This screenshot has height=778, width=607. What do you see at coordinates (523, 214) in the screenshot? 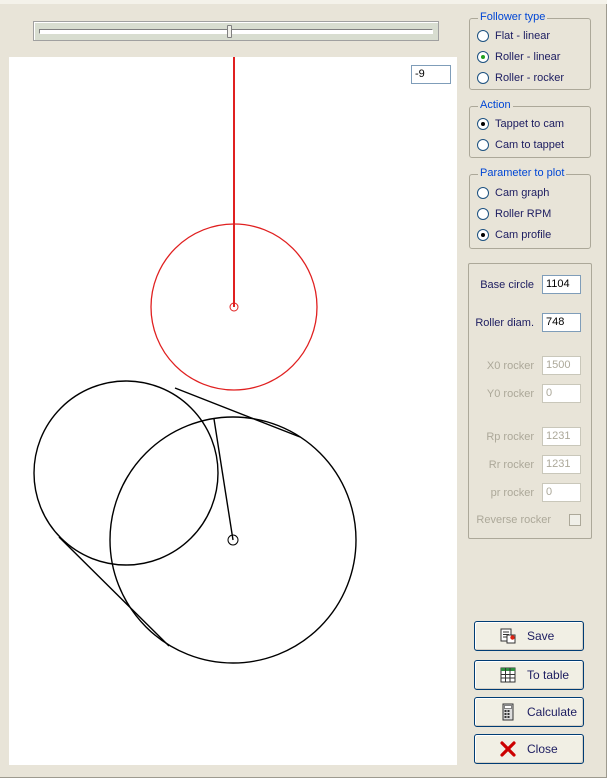
I see `radio-label: Roller RPM` at bounding box center [523, 214].